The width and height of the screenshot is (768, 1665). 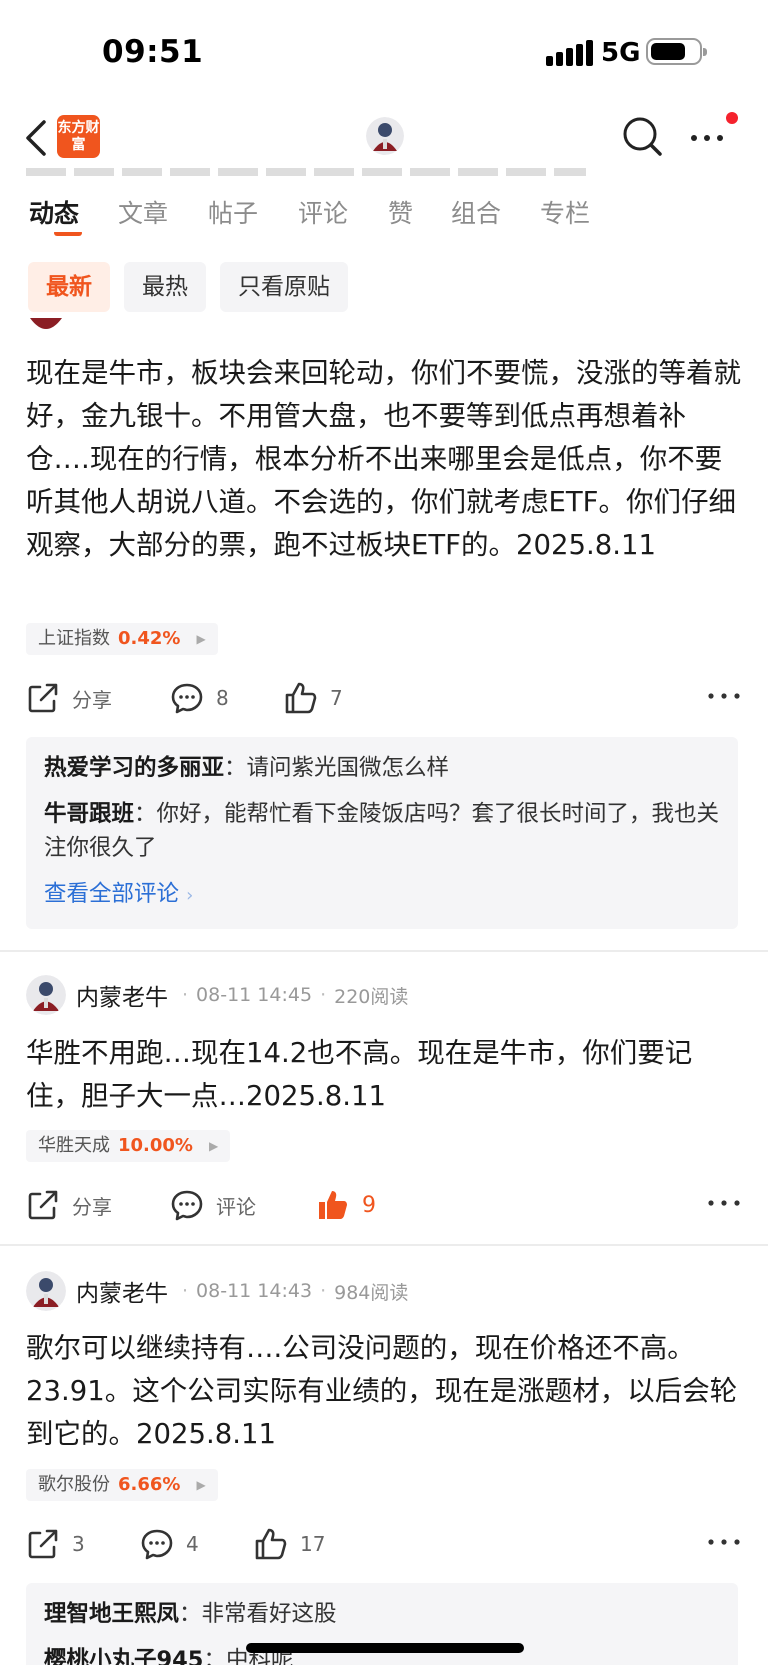 I want to click on comment-item: 牛哥跟班：你好，能帮忙看下金陵饭店吗？套了很长时间了，我也关注你很久了, so click(x=382, y=831).